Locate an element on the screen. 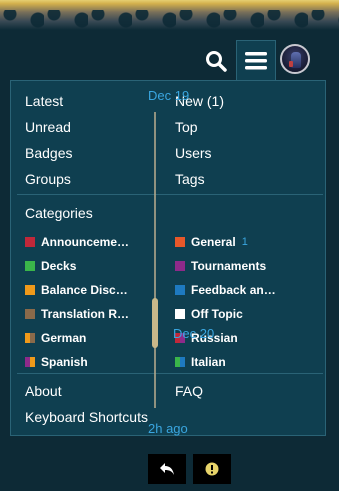  category-german: German is located at coordinates (55, 338).